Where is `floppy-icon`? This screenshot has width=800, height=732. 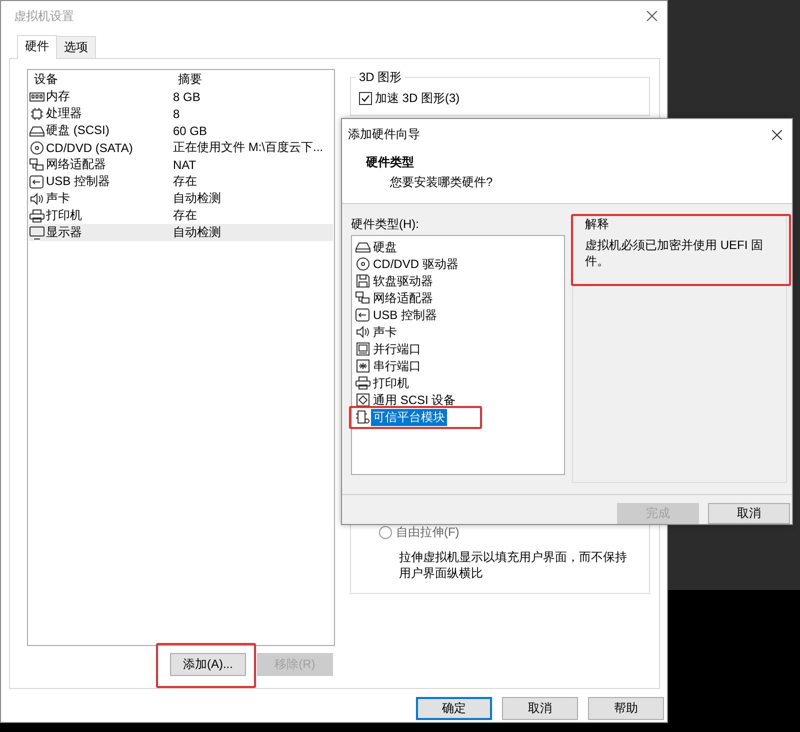
floppy-icon is located at coordinates (363, 281).